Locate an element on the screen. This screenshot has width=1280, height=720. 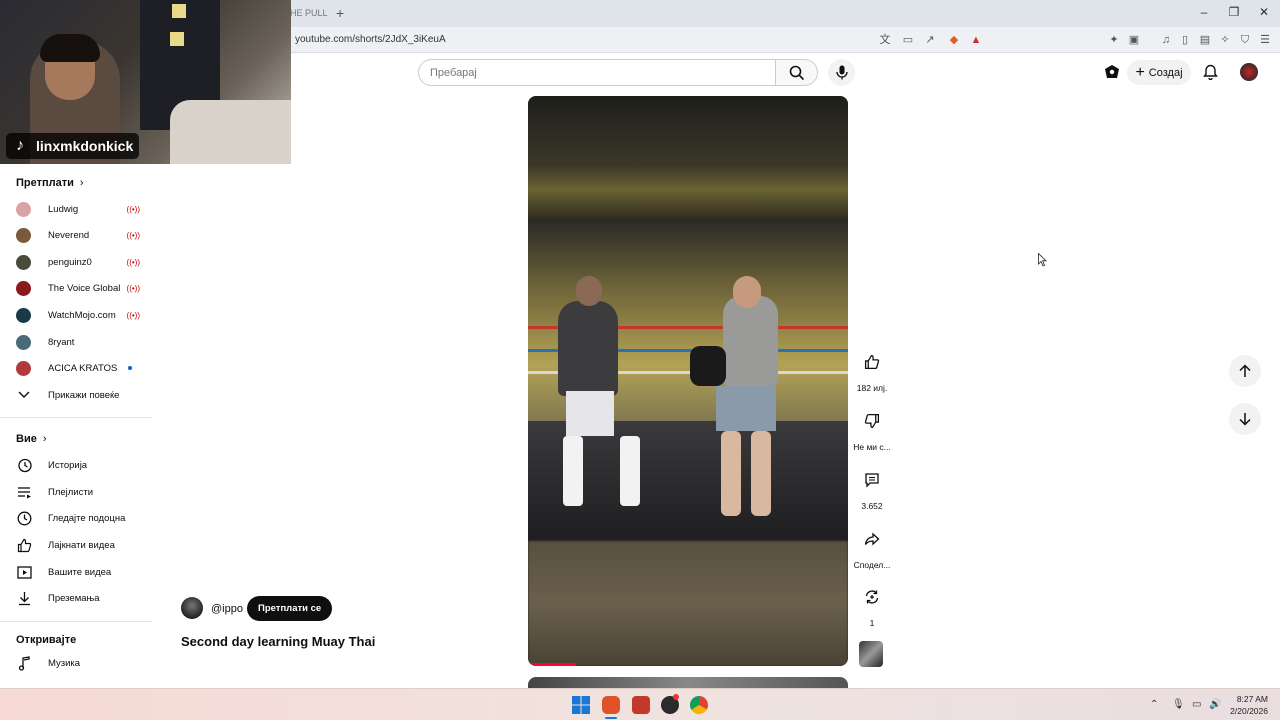
create-button: + Создај is located at coordinates (1159, 72).